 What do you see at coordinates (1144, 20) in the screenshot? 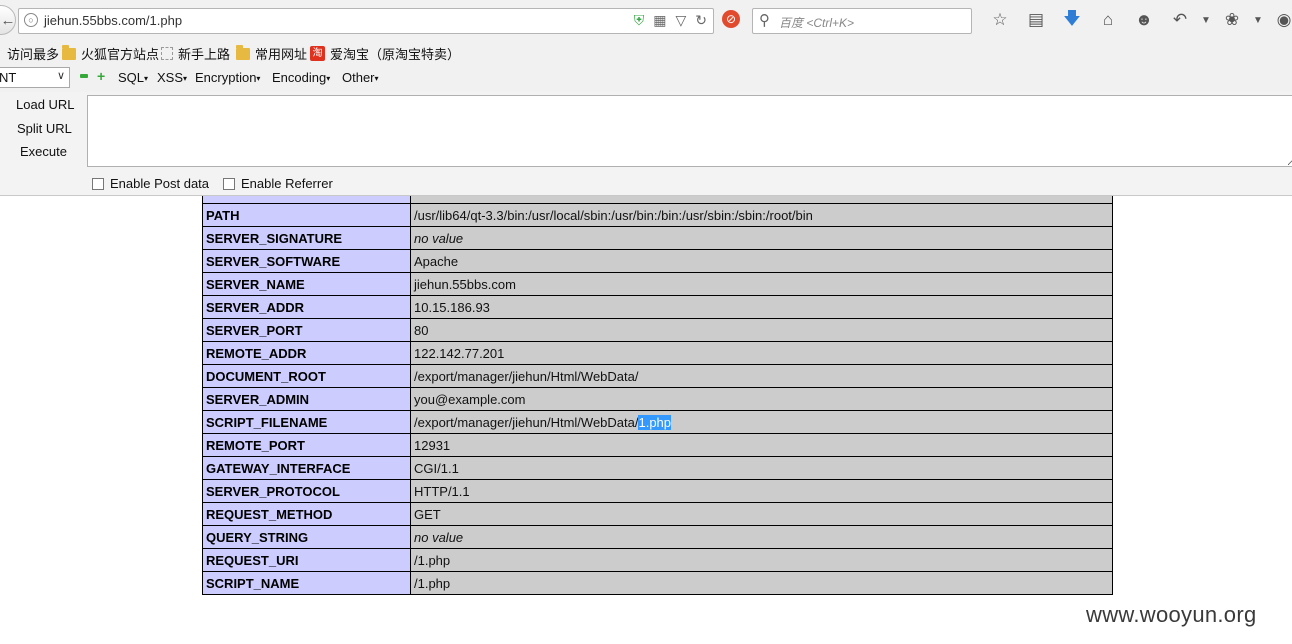
I see `smiley-icon: ☻` at bounding box center [1144, 20].